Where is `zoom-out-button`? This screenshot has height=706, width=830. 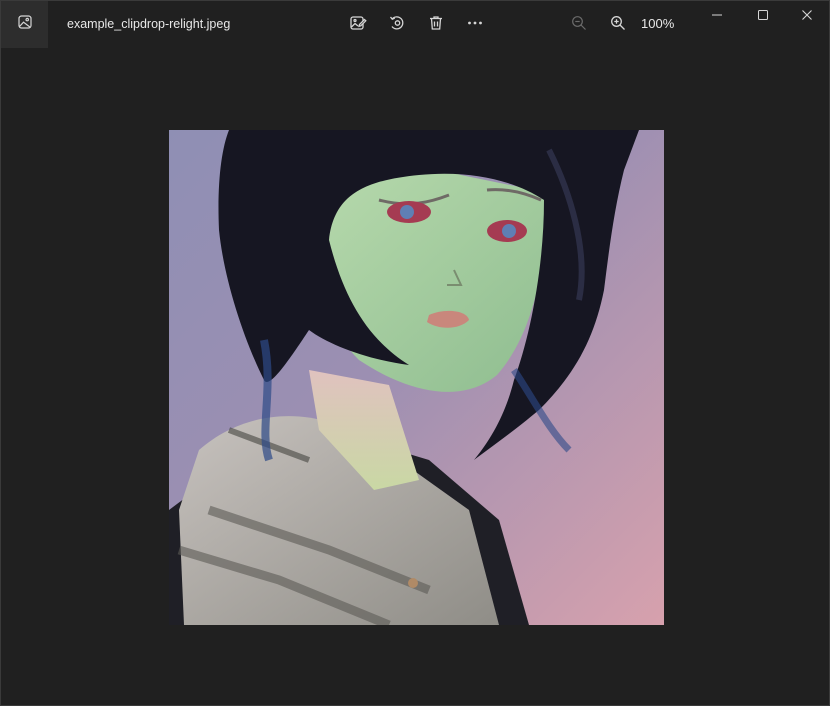 zoom-out-button is located at coordinates (579, 25).